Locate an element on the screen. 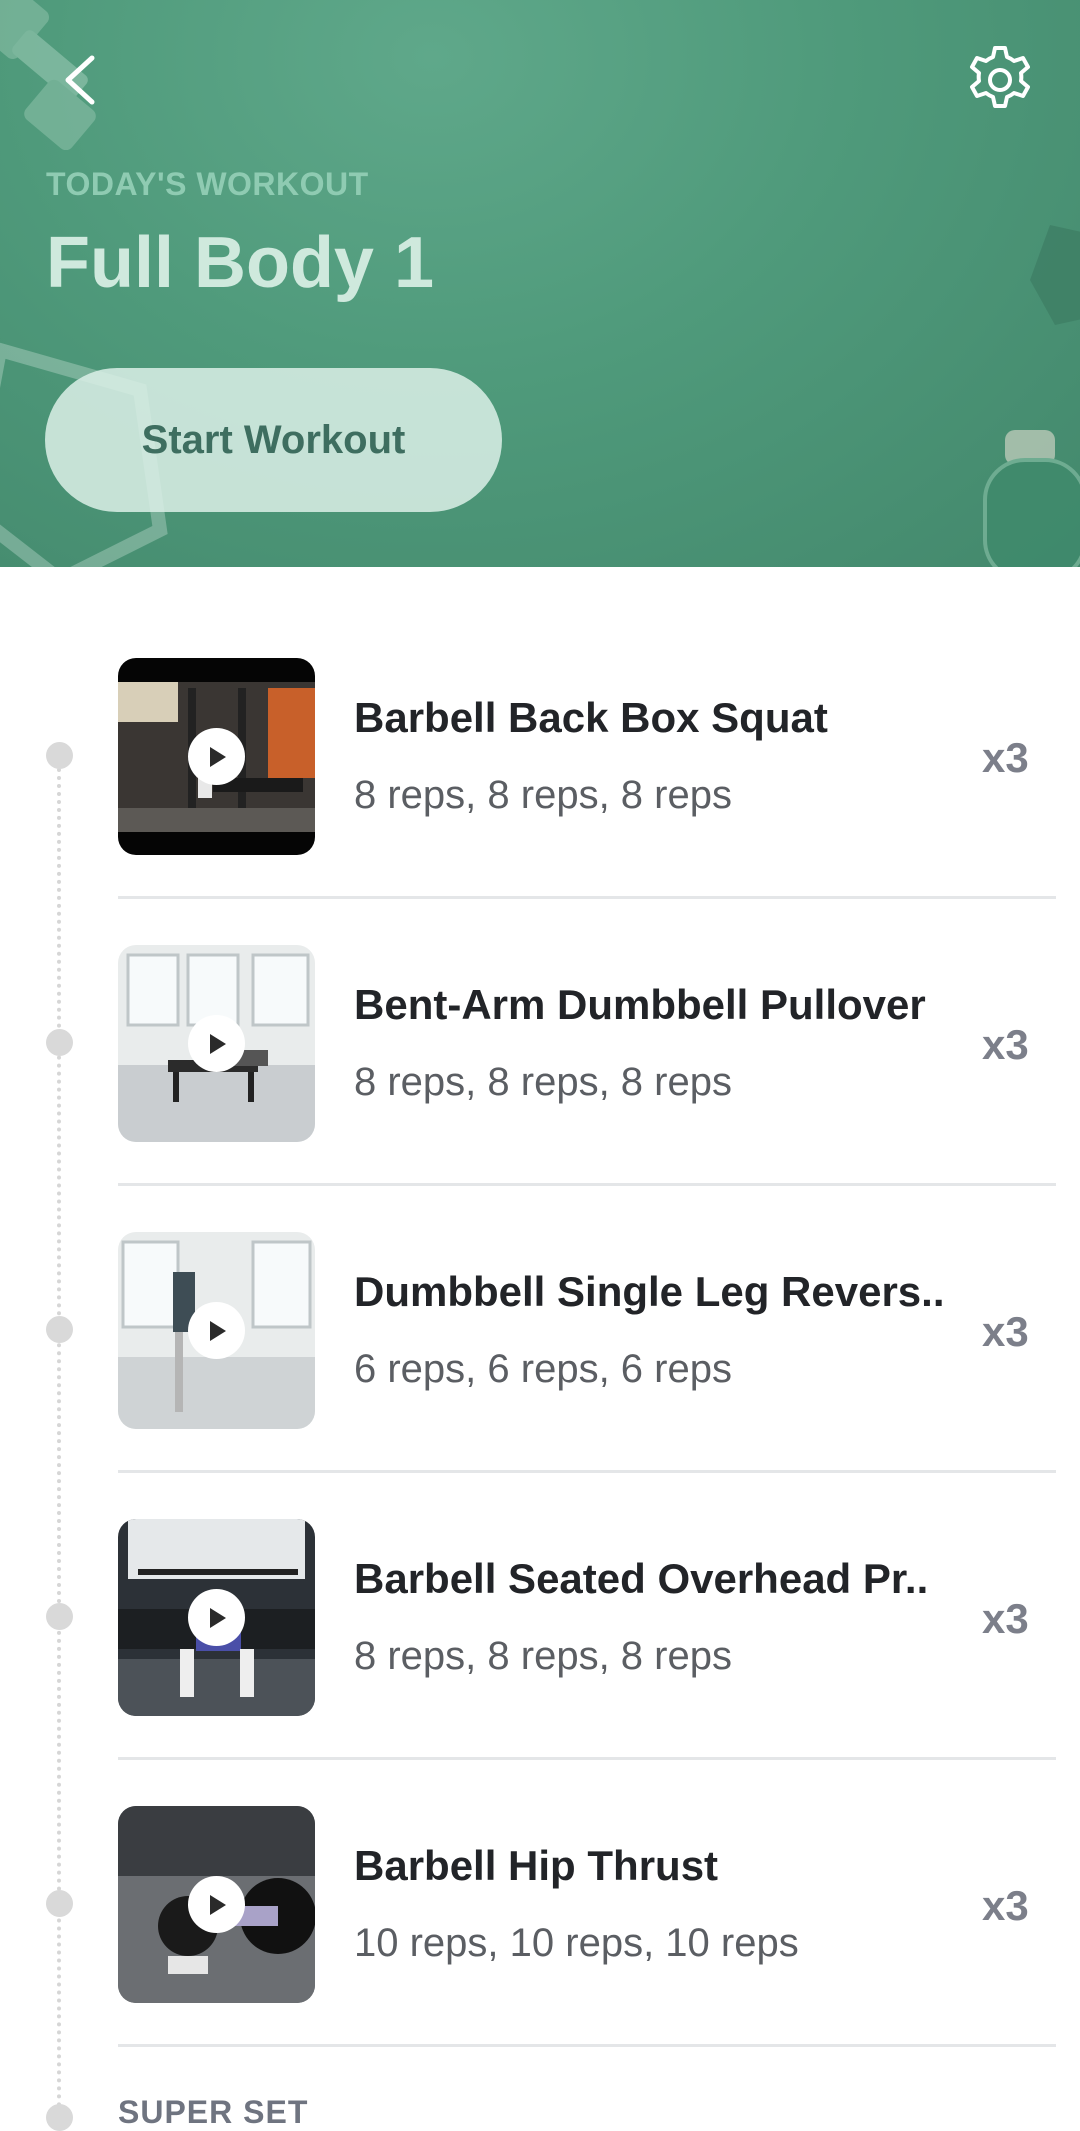 This screenshot has width=1080, height=2131. exercise-name: Bent-Arm Dumbbell Pullover is located at coordinates (640, 1004).